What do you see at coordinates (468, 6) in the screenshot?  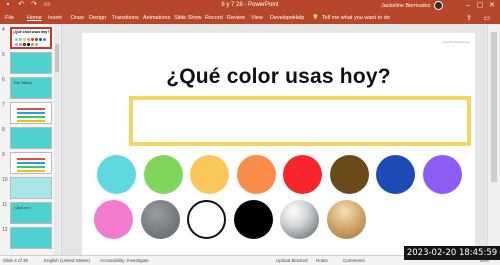 I see `minimize-button: –` at bounding box center [468, 6].